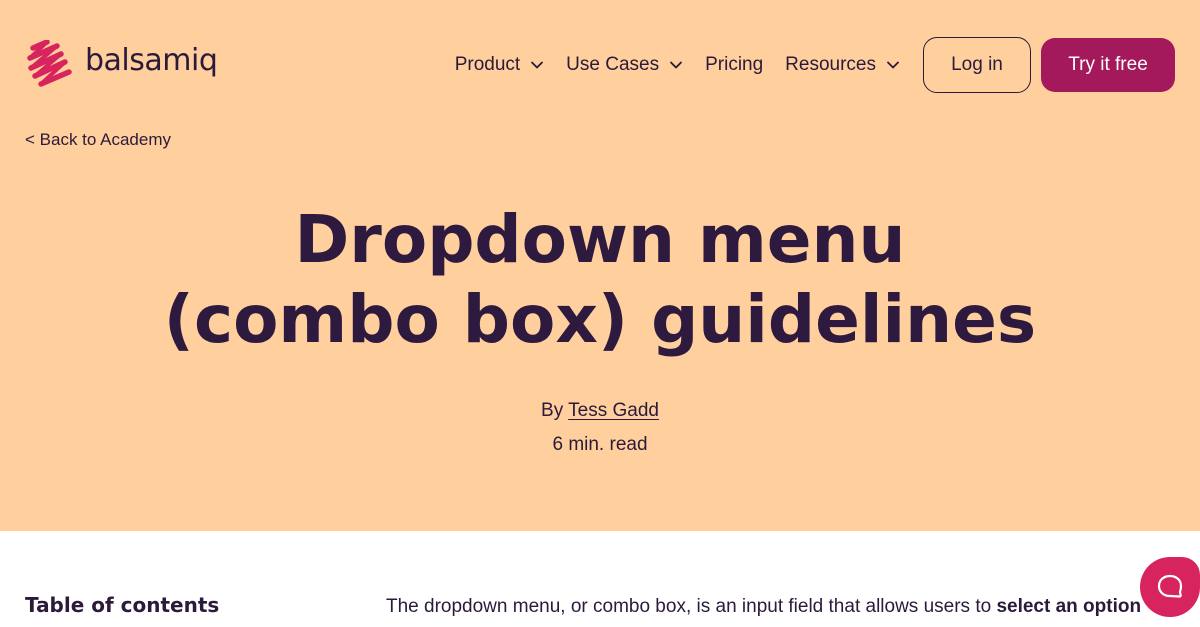 This screenshot has width=1200, height=627. I want to click on main-nav: Product Use Cases Pricing Resources, so click(677, 65).